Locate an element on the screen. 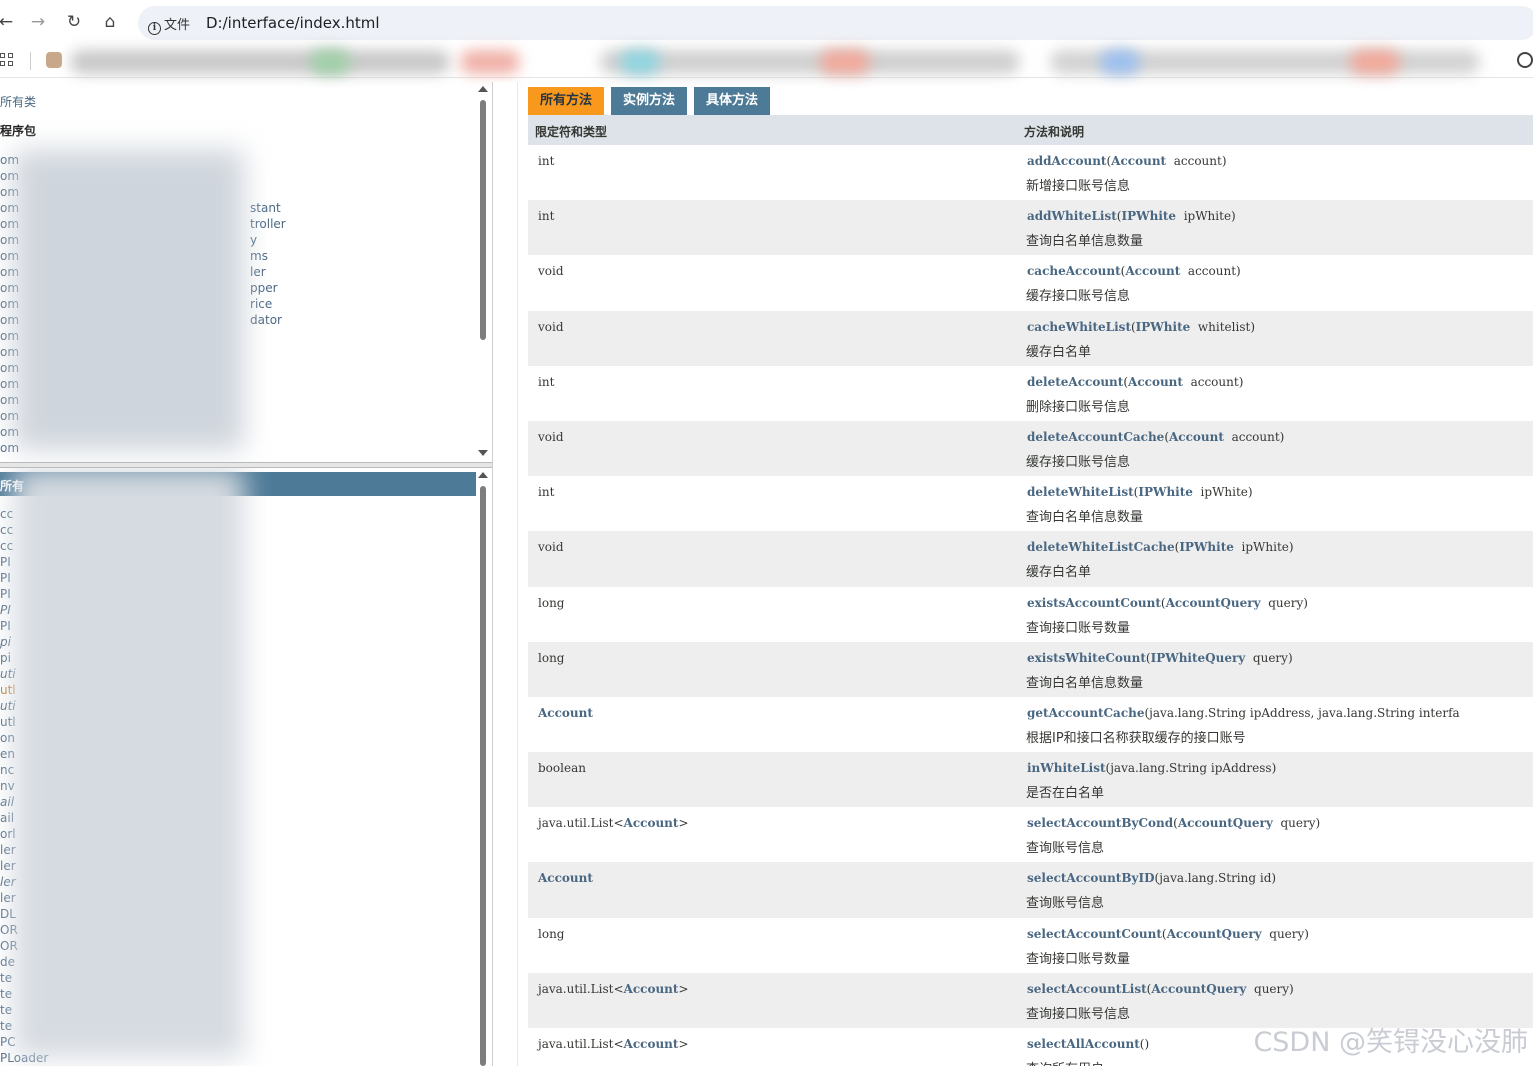 Image resolution: width=1533 pixels, height=1066 pixels. method-name-link: selectAccountByID is located at coordinates (1091, 878).